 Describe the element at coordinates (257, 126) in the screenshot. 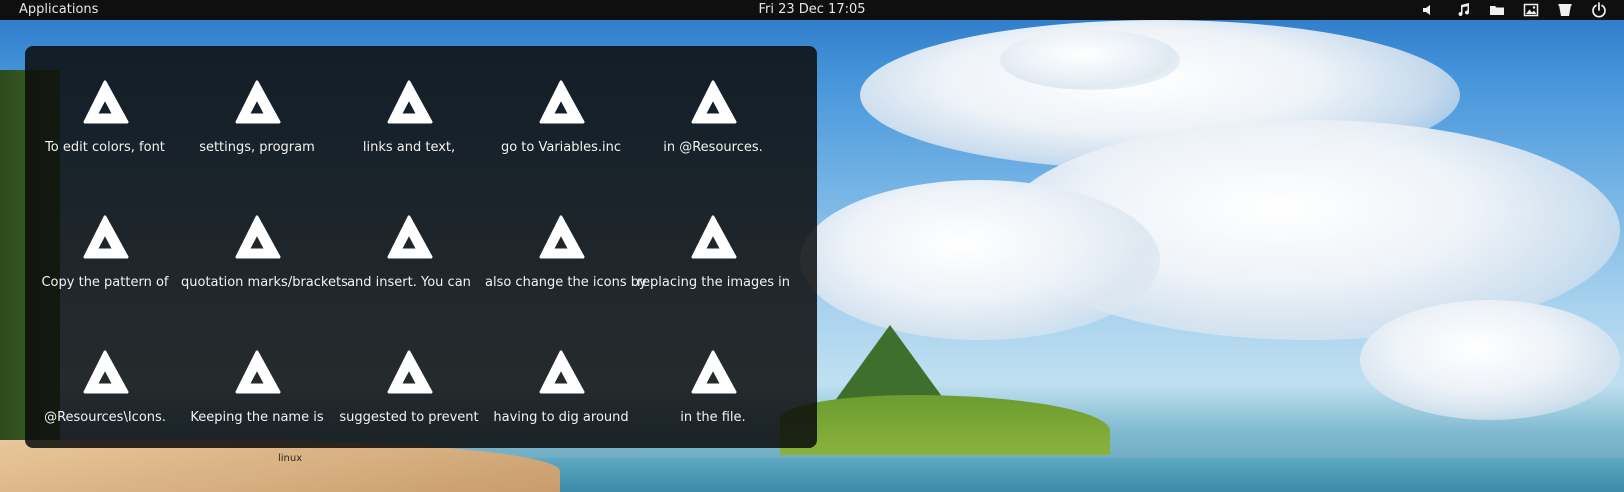

I see `launcher-tile: settings, program` at that location.